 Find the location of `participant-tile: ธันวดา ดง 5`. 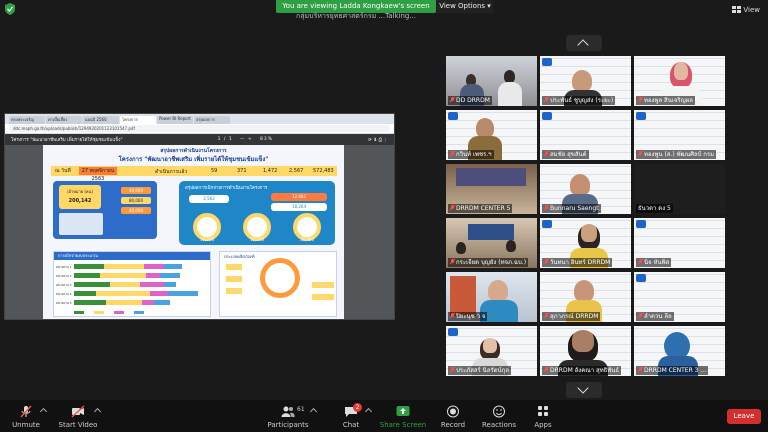

participant-tile: ธันวดา ดง 5 is located at coordinates (679, 189).